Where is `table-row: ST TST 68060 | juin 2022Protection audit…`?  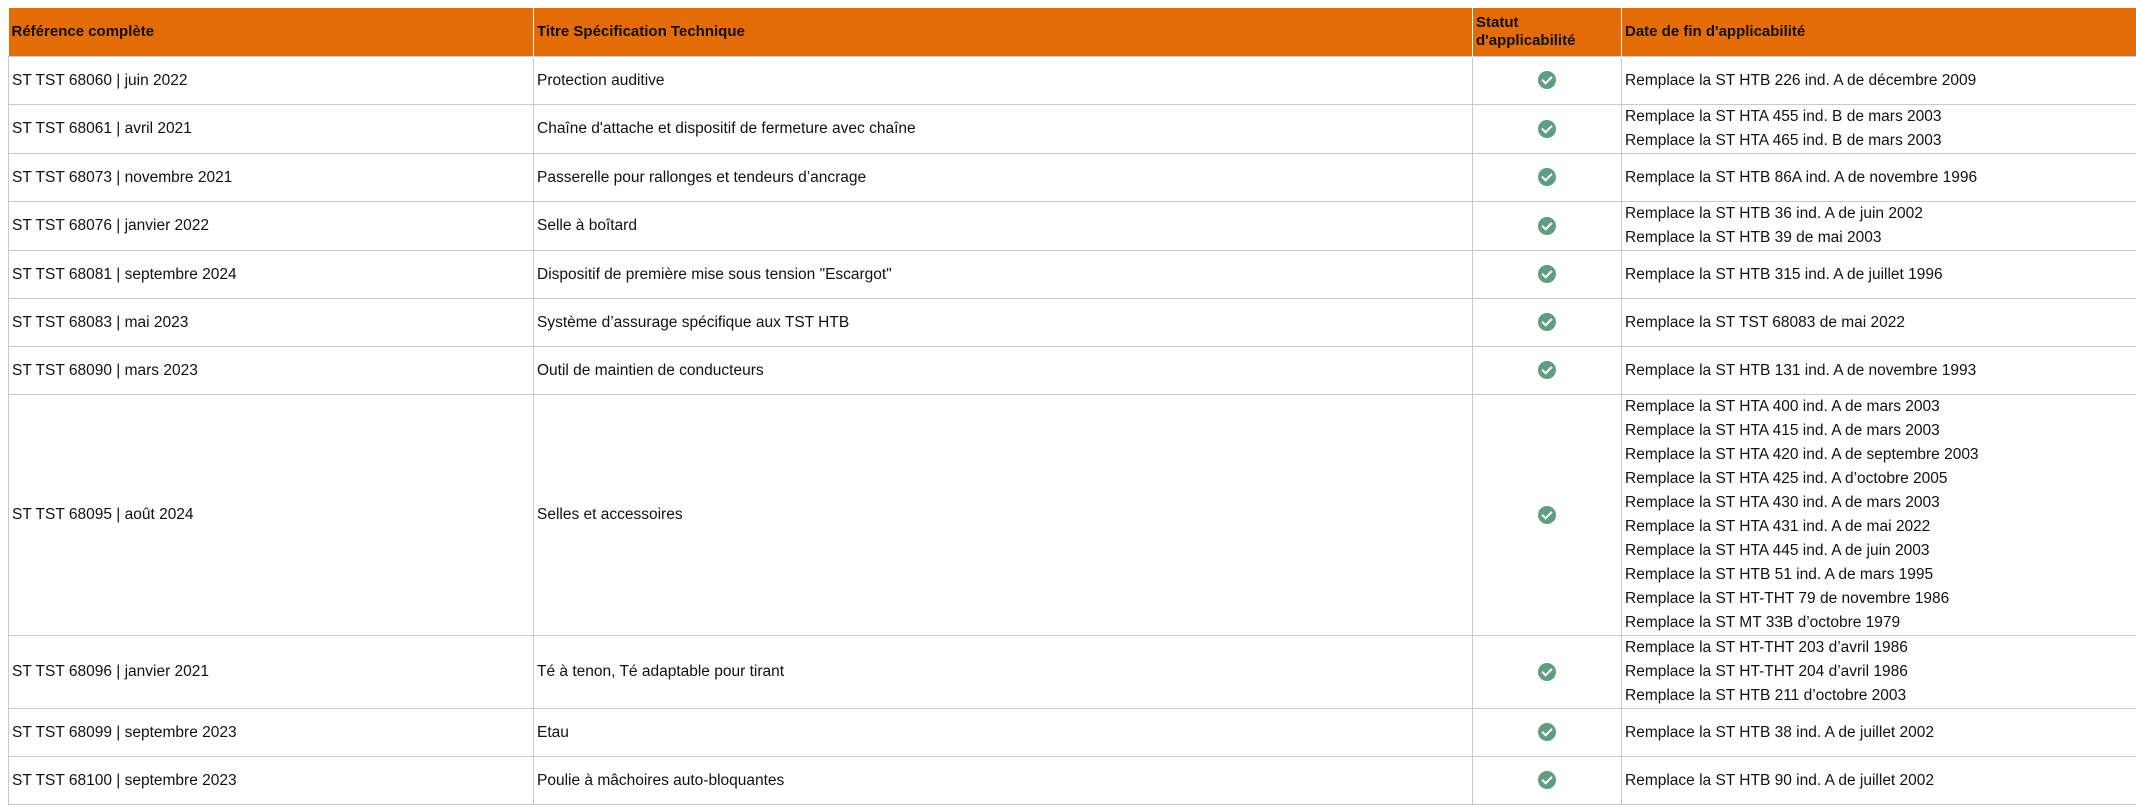
table-row: ST TST 68060 | juin 2022Protection audit… is located at coordinates (1072, 81).